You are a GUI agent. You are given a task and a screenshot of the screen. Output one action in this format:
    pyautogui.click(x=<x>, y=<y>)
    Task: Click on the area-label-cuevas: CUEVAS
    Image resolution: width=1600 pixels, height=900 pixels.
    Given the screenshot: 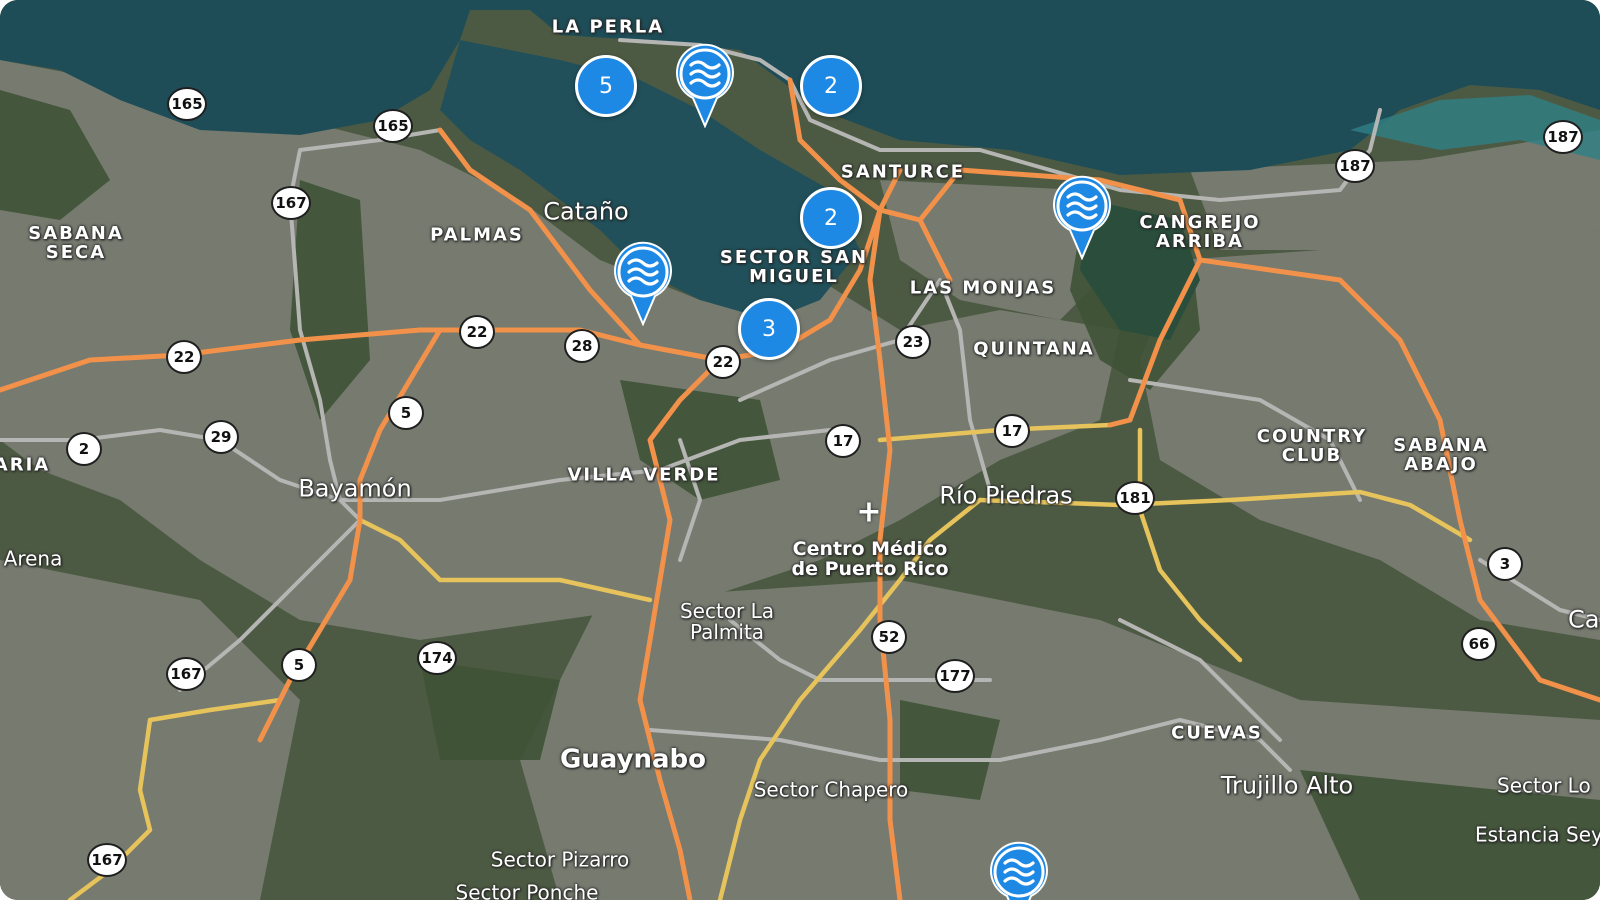 What is the action you would take?
    pyautogui.click(x=1217, y=733)
    